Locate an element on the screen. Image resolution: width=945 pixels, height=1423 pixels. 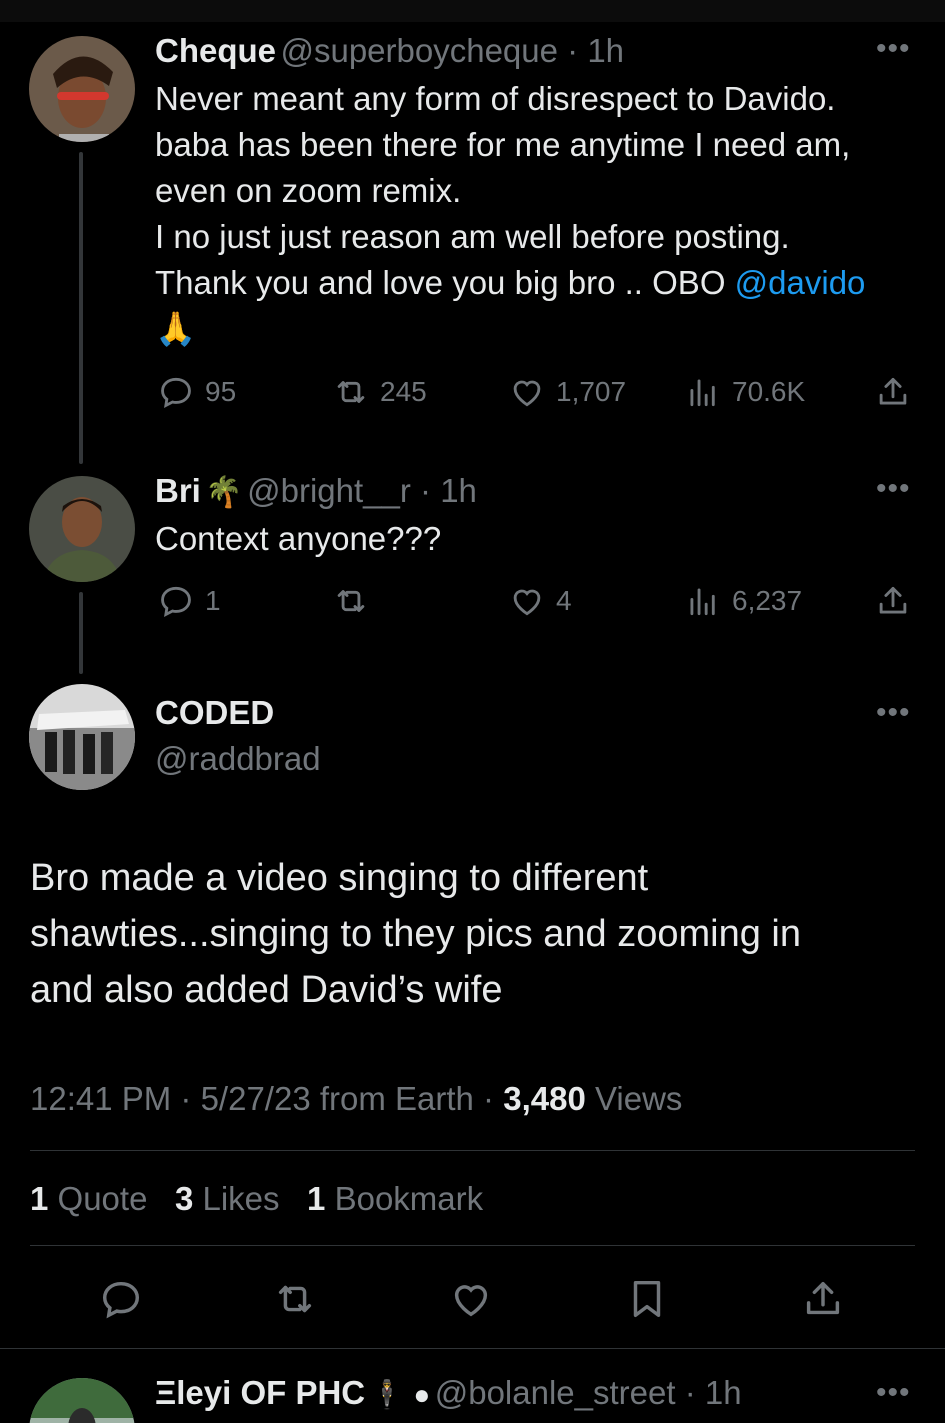
author-handle: @bolanle_street is located at coordinates (555, 1392).